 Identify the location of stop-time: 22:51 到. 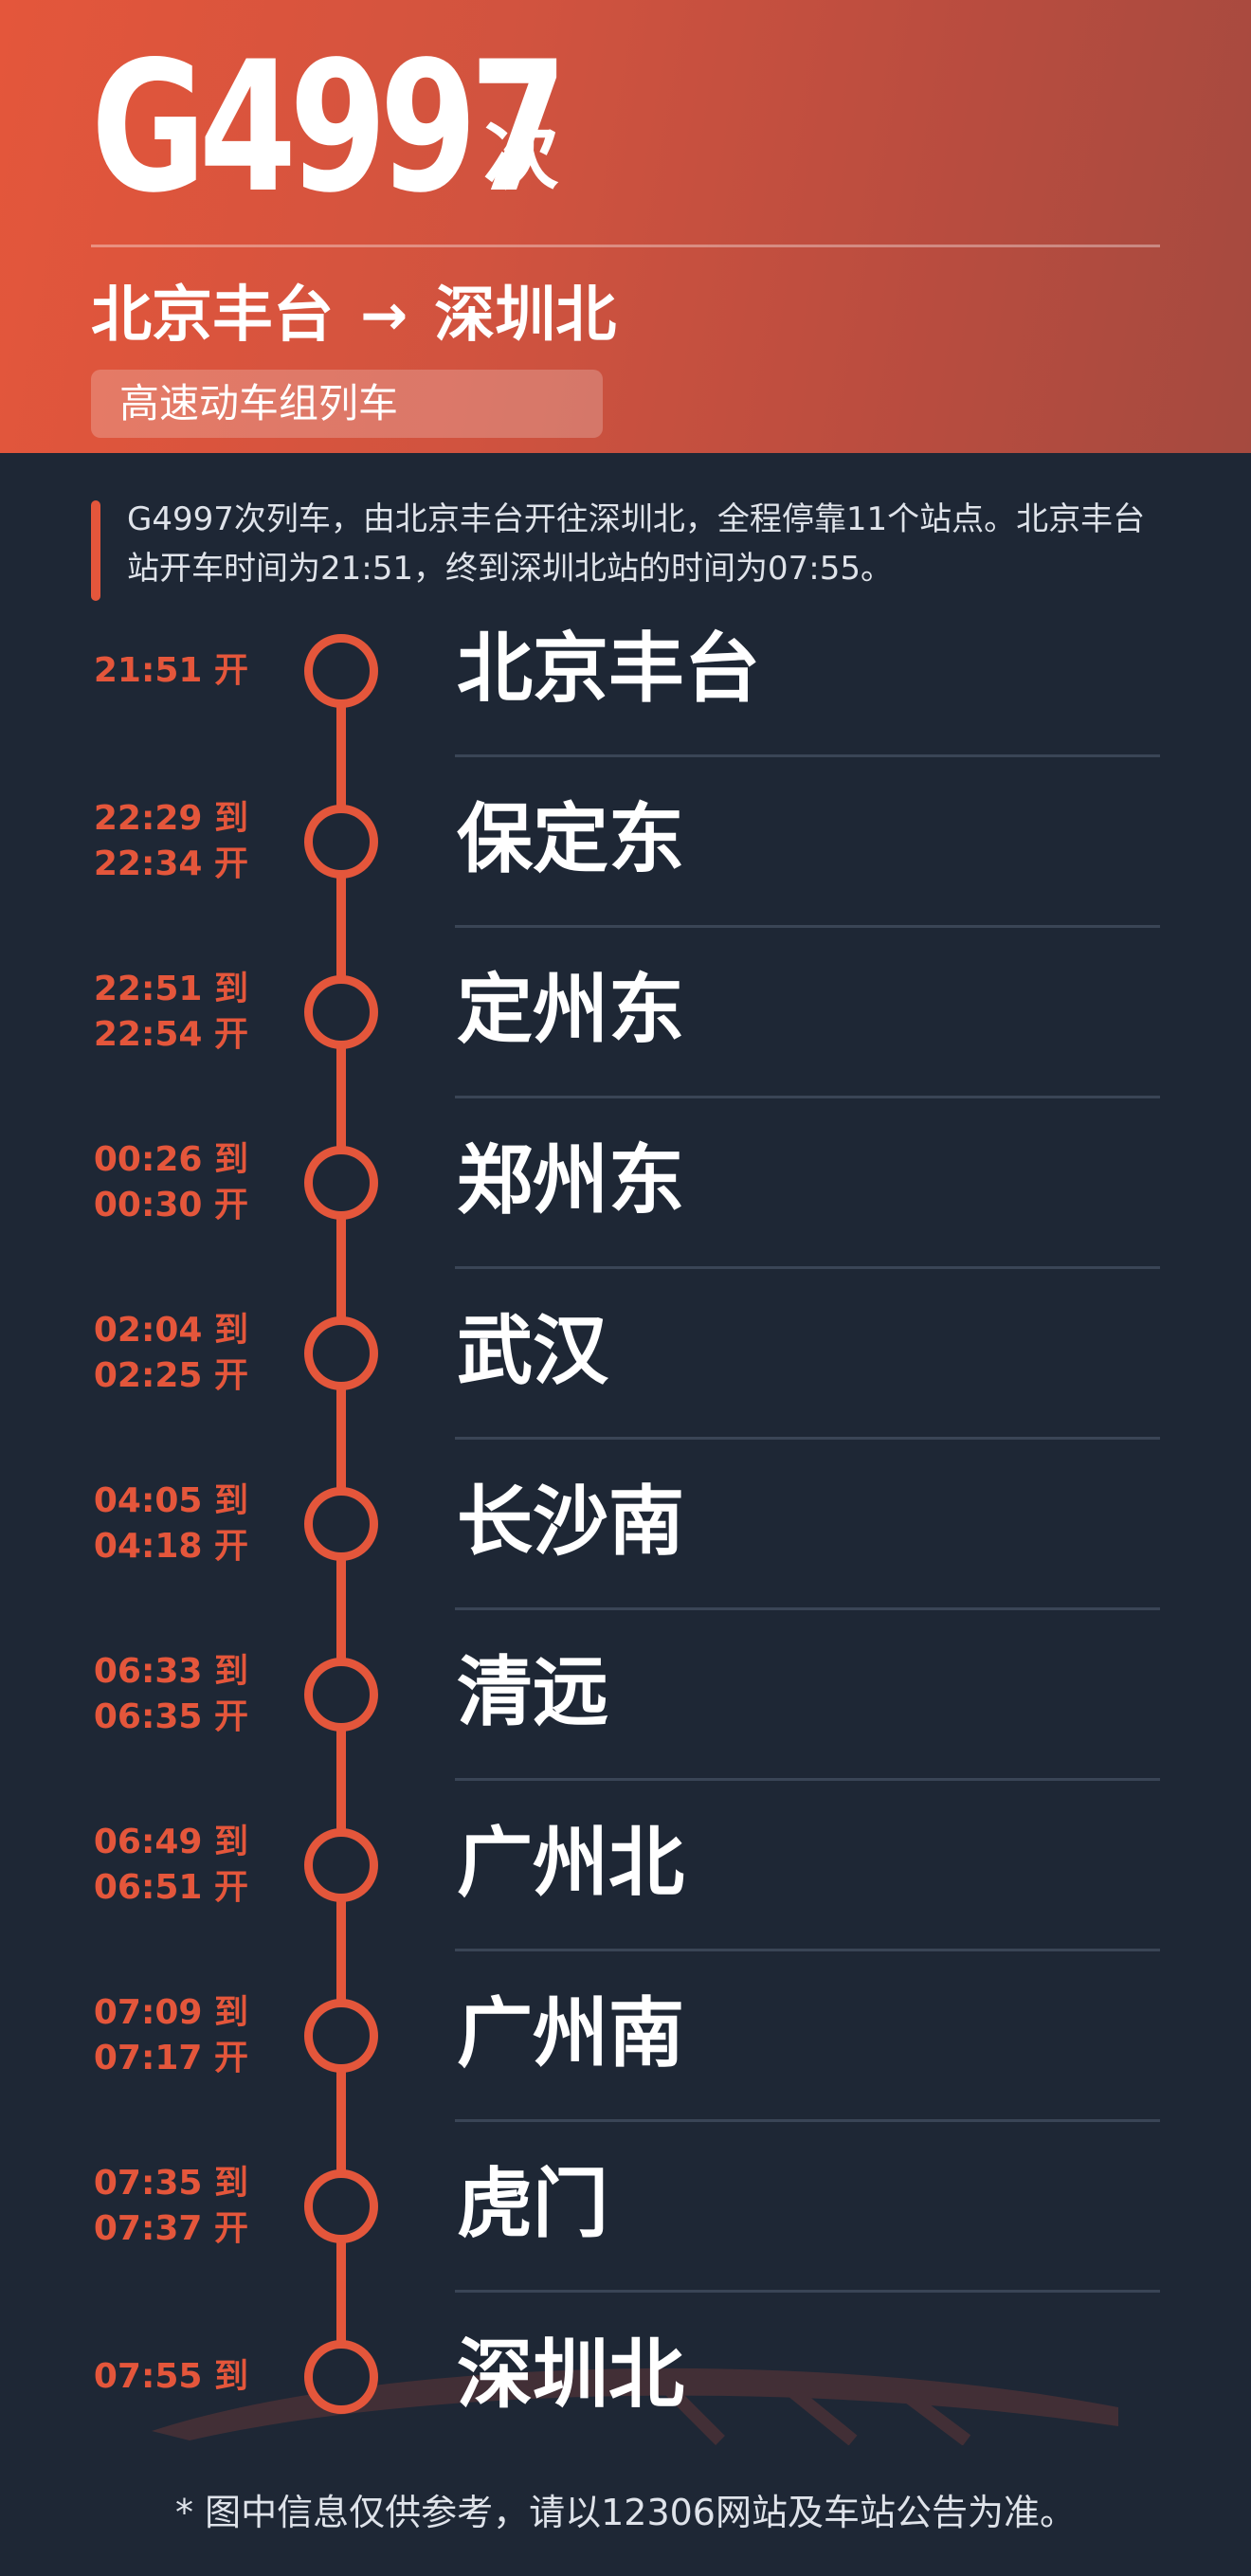
(170, 989).